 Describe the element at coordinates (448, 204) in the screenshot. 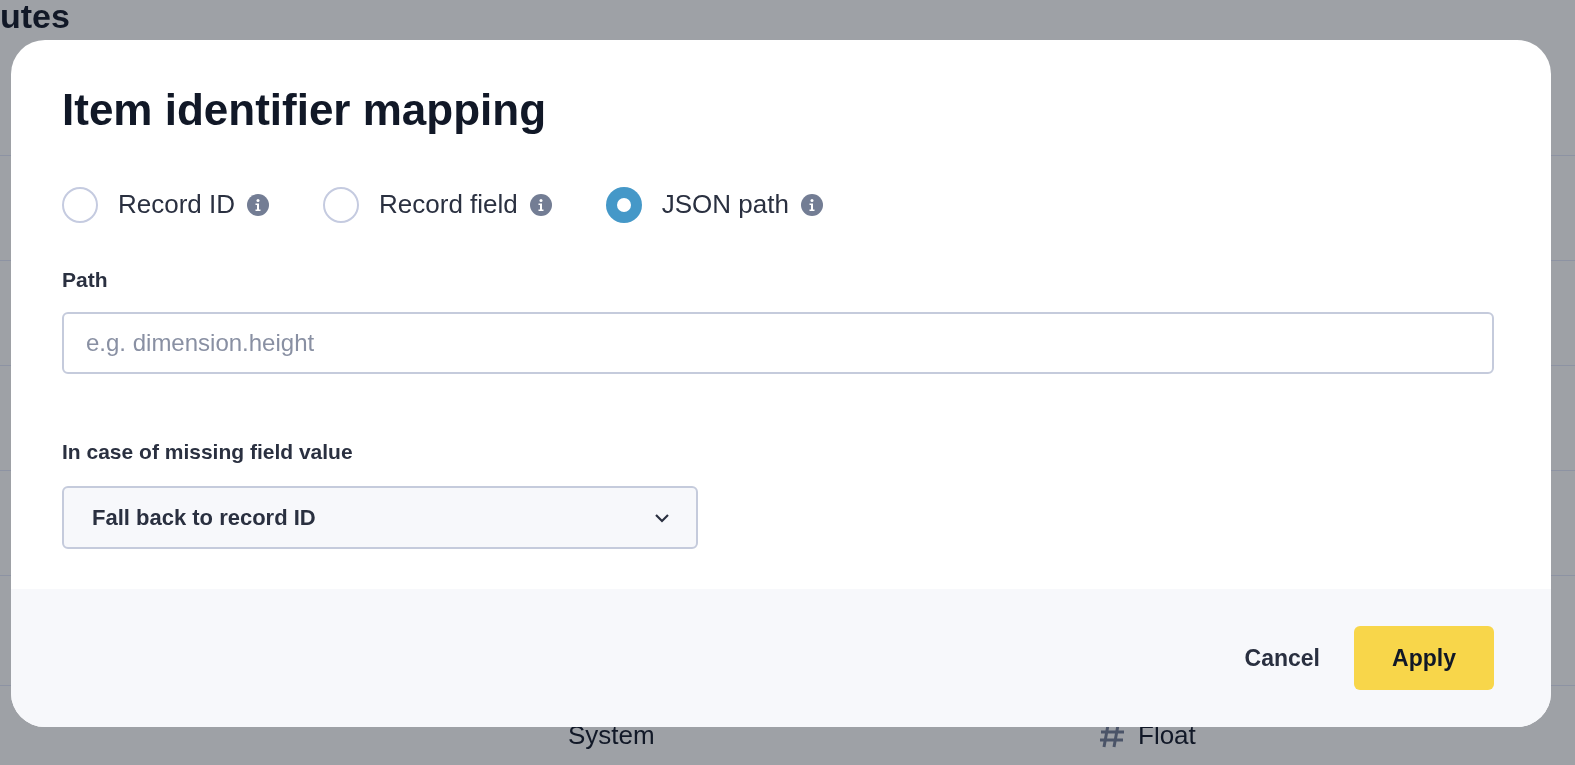

I see `radio-label: Record field` at that location.